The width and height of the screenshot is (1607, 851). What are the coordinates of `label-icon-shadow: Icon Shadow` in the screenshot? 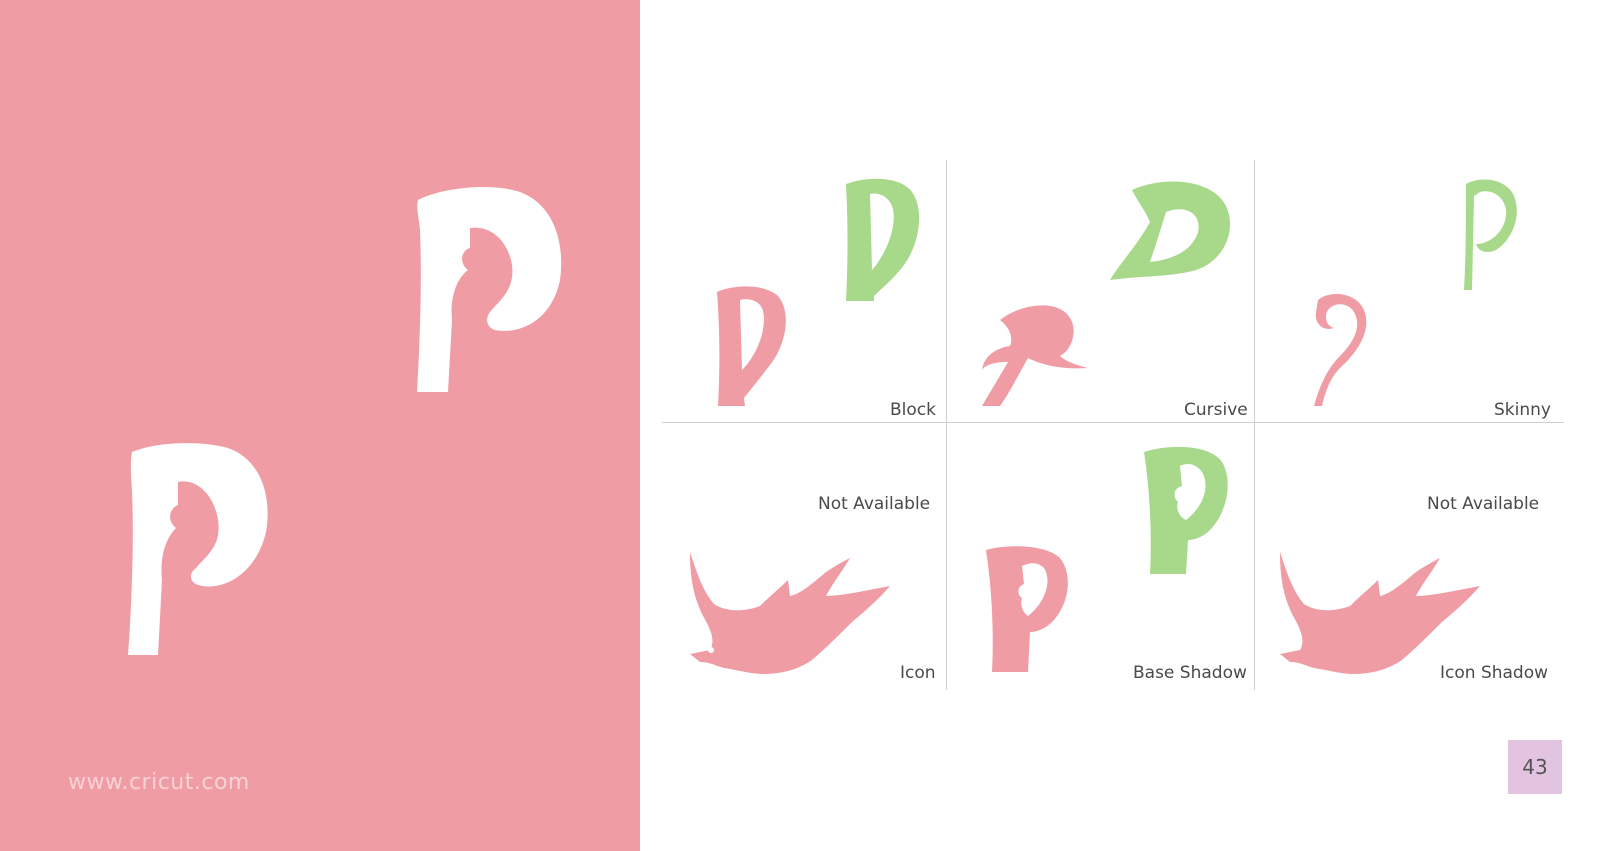 It's located at (1494, 673).